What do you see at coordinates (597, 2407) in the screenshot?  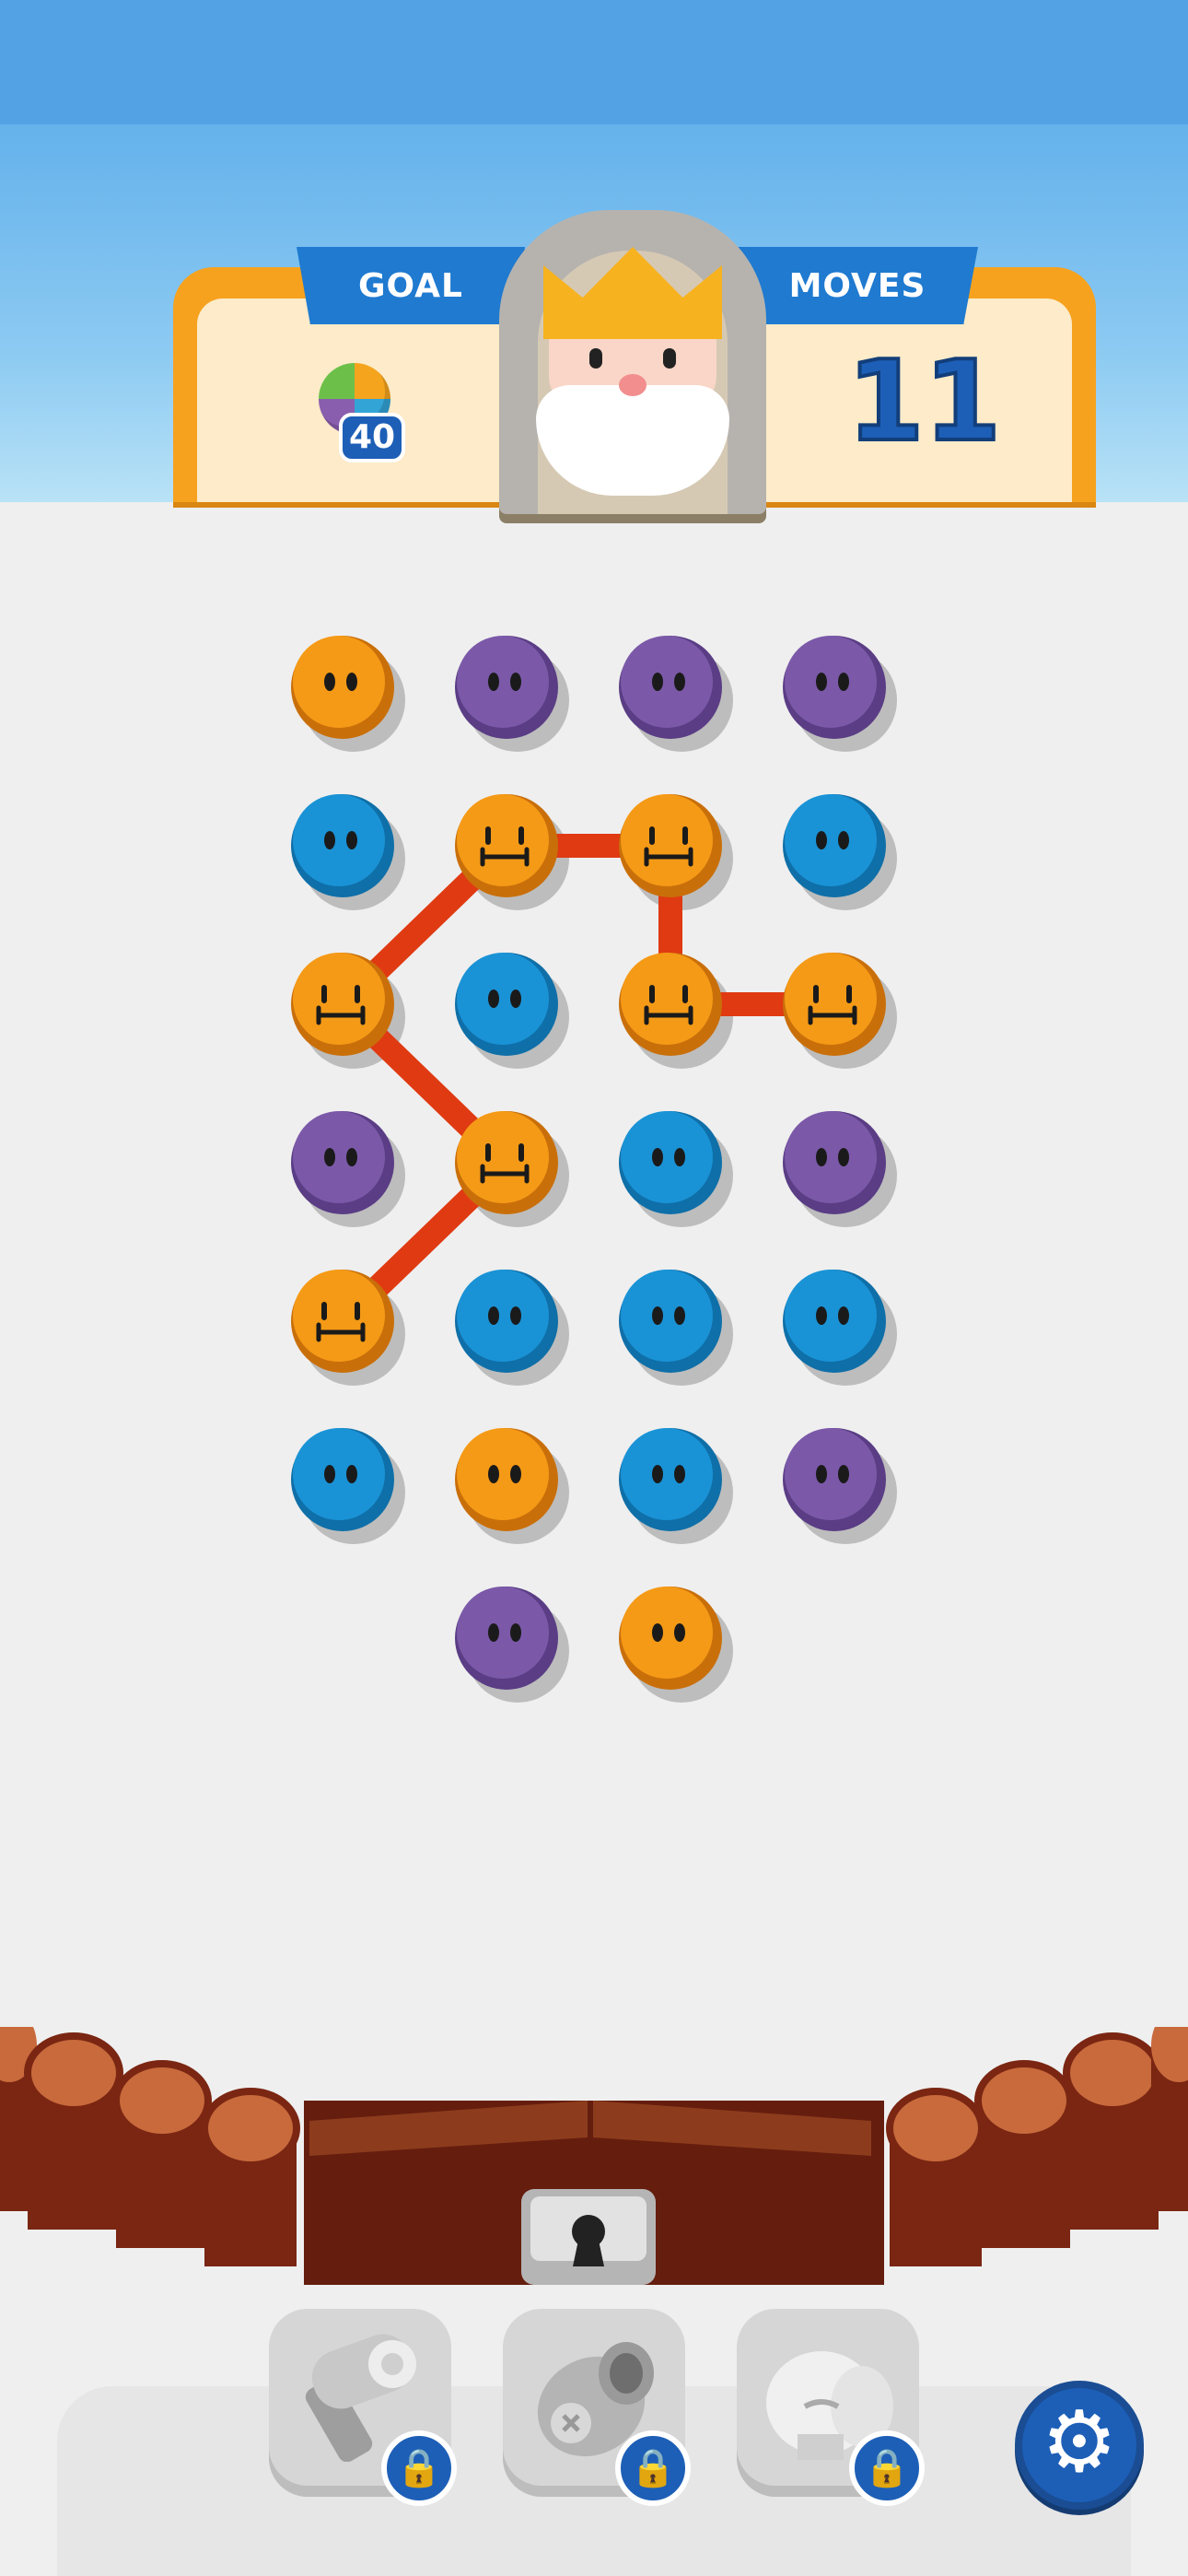 I see `cannon-booster-button: 🔒` at bounding box center [597, 2407].